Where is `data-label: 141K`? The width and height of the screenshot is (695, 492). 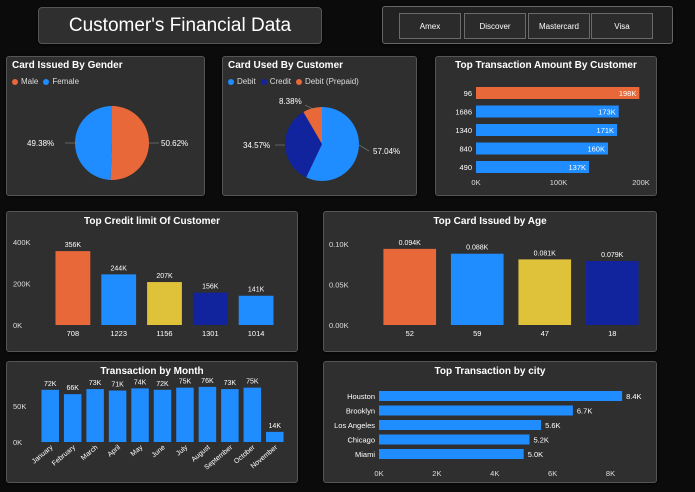 data-label: 141K is located at coordinates (256, 290).